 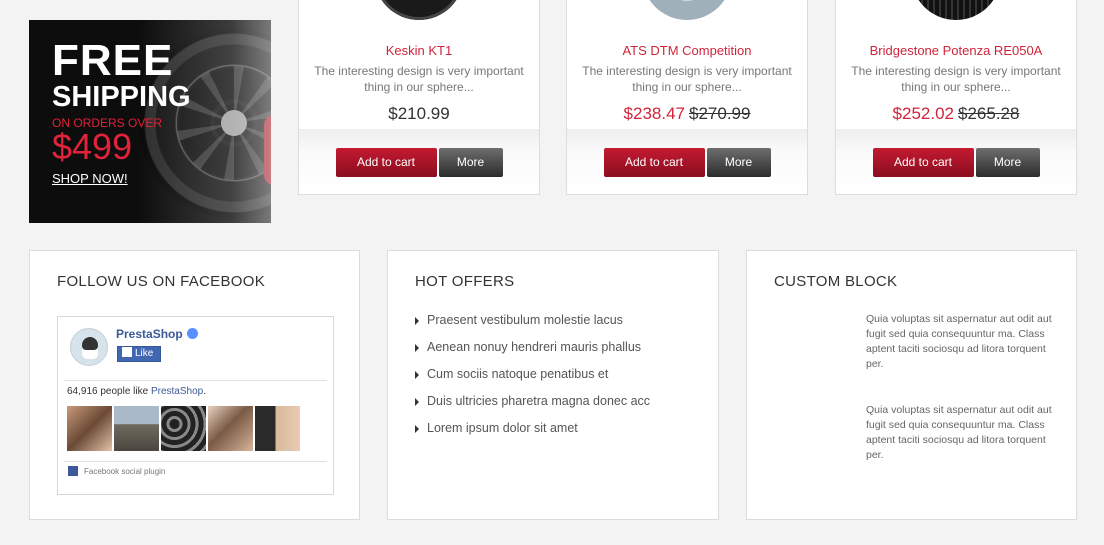 What do you see at coordinates (720, 113) in the screenshot?
I see `product-old-price: $270.99` at bounding box center [720, 113].